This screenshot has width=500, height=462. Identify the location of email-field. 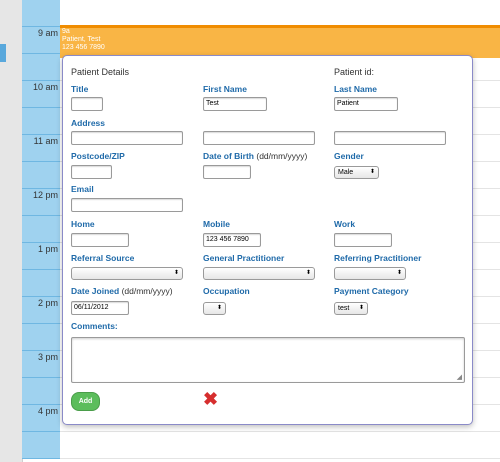
(127, 205).